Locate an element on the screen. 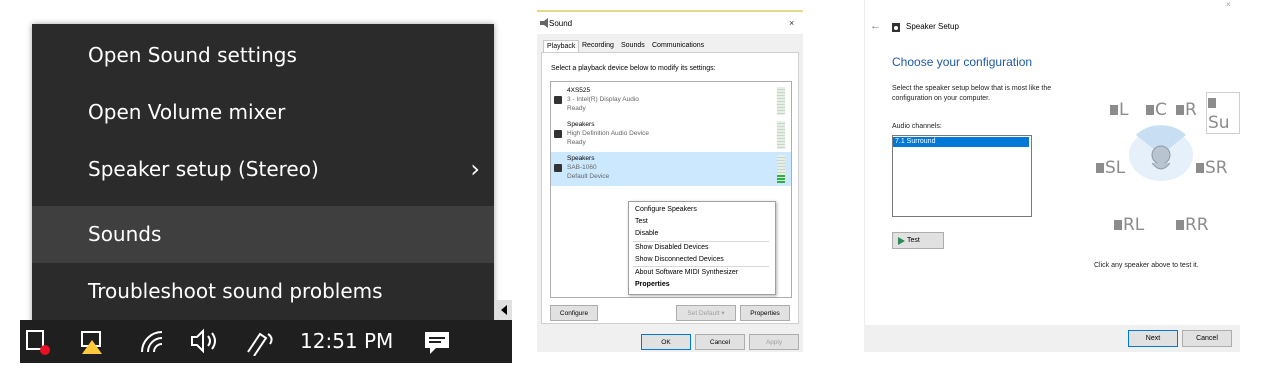 This screenshot has height=375, width=1281. speaker-label: R is located at coordinates (1191, 110).